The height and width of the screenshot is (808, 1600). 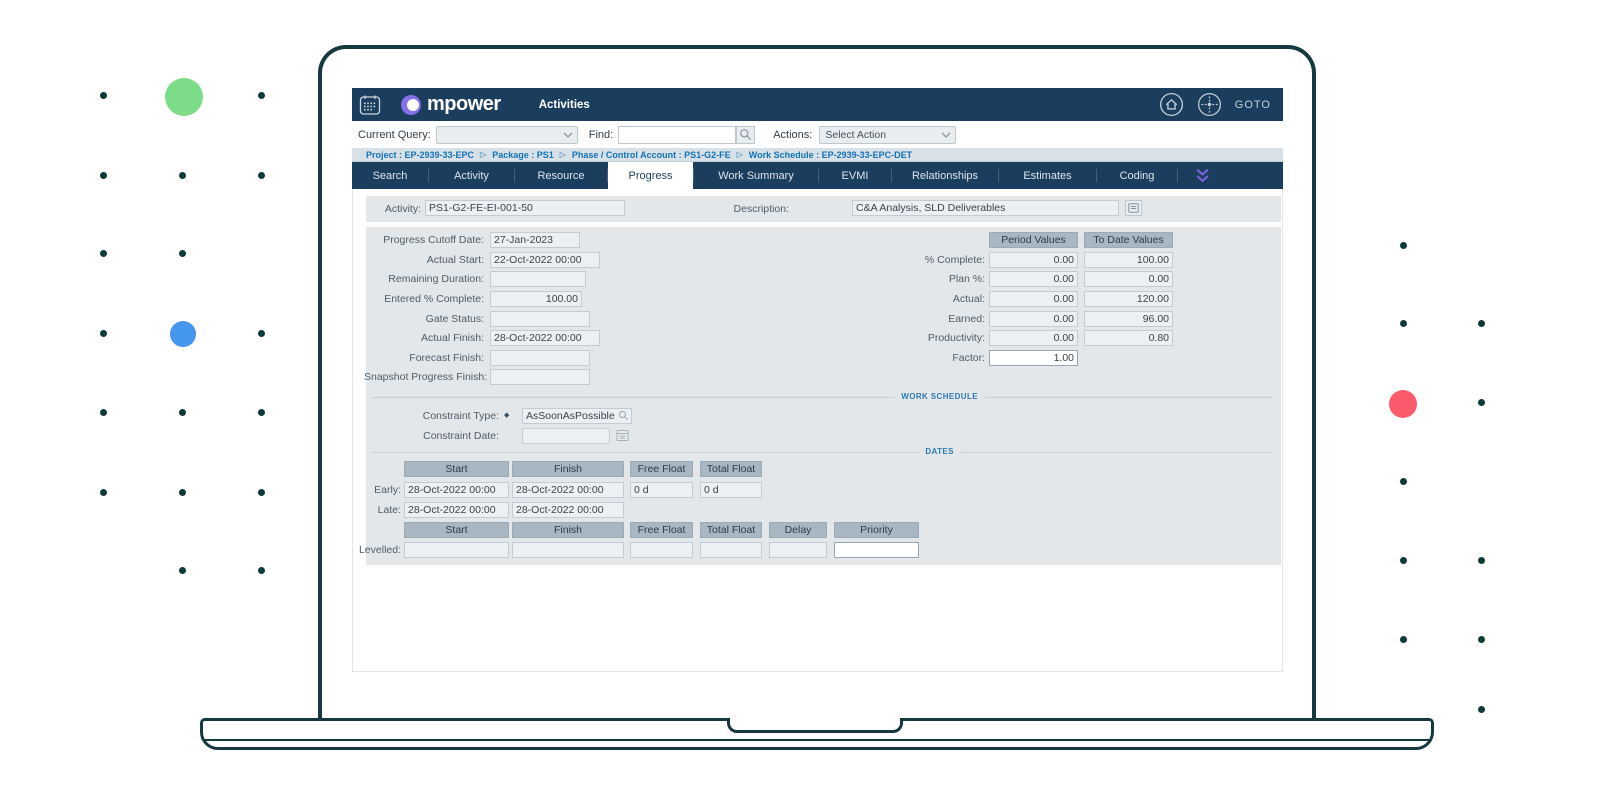 I want to click on work-schedule-section-label: WORK SCHEDULE, so click(x=940, y=396).